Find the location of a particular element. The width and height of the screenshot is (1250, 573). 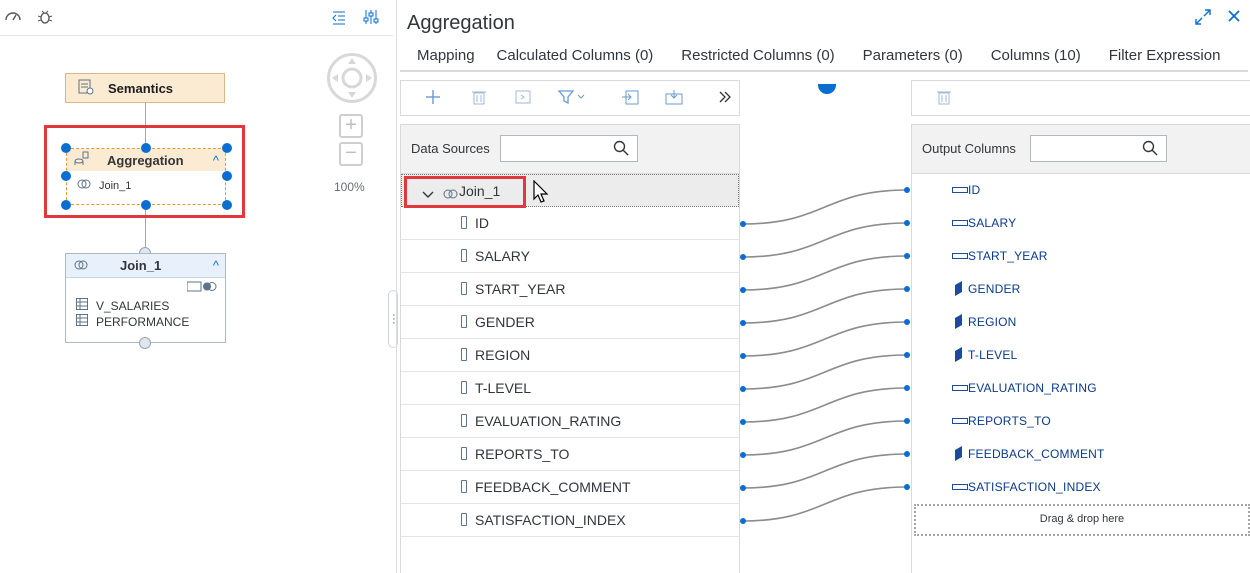

output-column-row: EVALUATION_RATING is located at coordinates (1081, 388).